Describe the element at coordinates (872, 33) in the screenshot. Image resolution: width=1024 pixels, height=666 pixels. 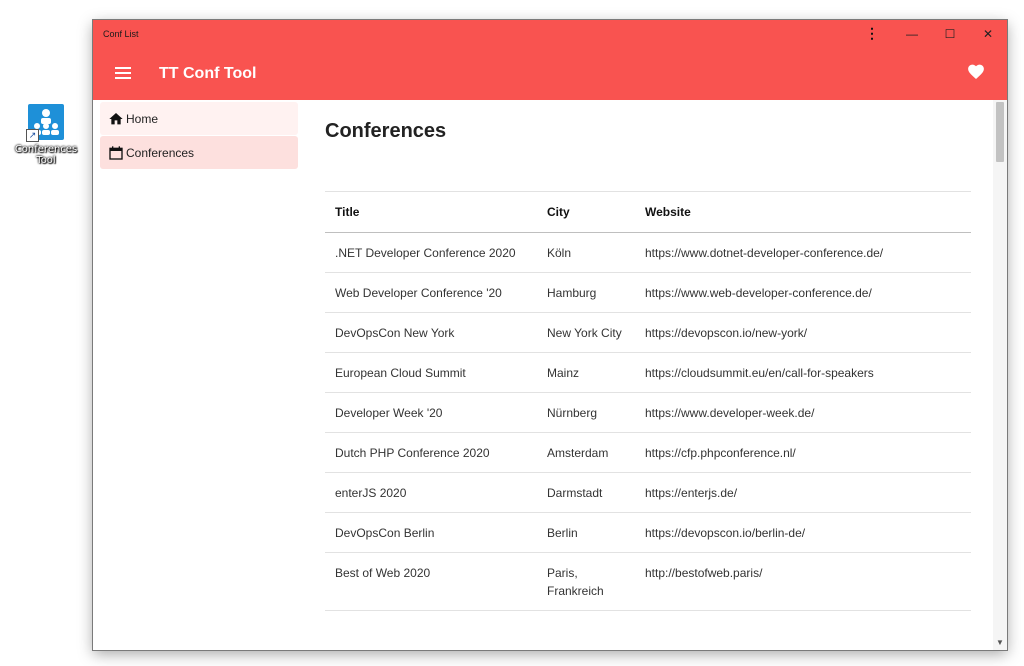
I see `more-options-icon: ⋮` at that location.